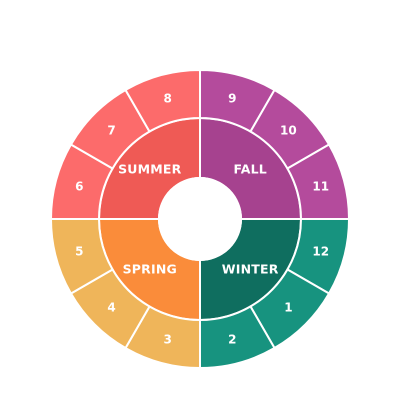 The image size is (400, 405). What do you see at coordinates (320, 187) in the screenshot?
I see `month-label-11: 11` at bounding box center [320, 187].